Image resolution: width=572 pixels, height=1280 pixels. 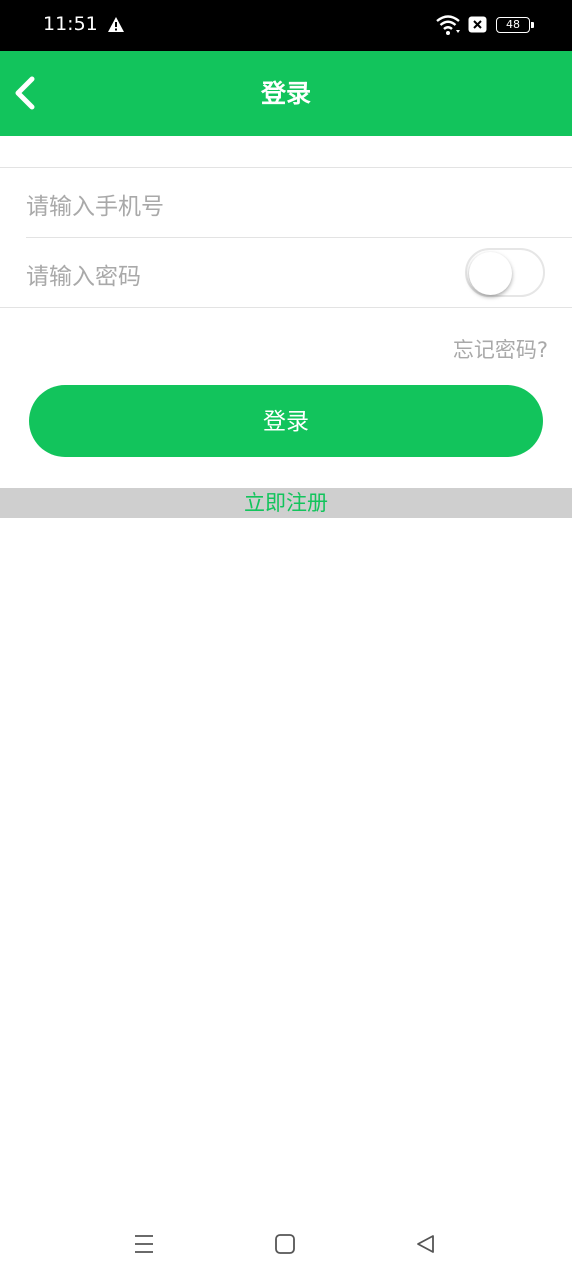 I want to click on page-title: 登录, so click(x=285, y=93).